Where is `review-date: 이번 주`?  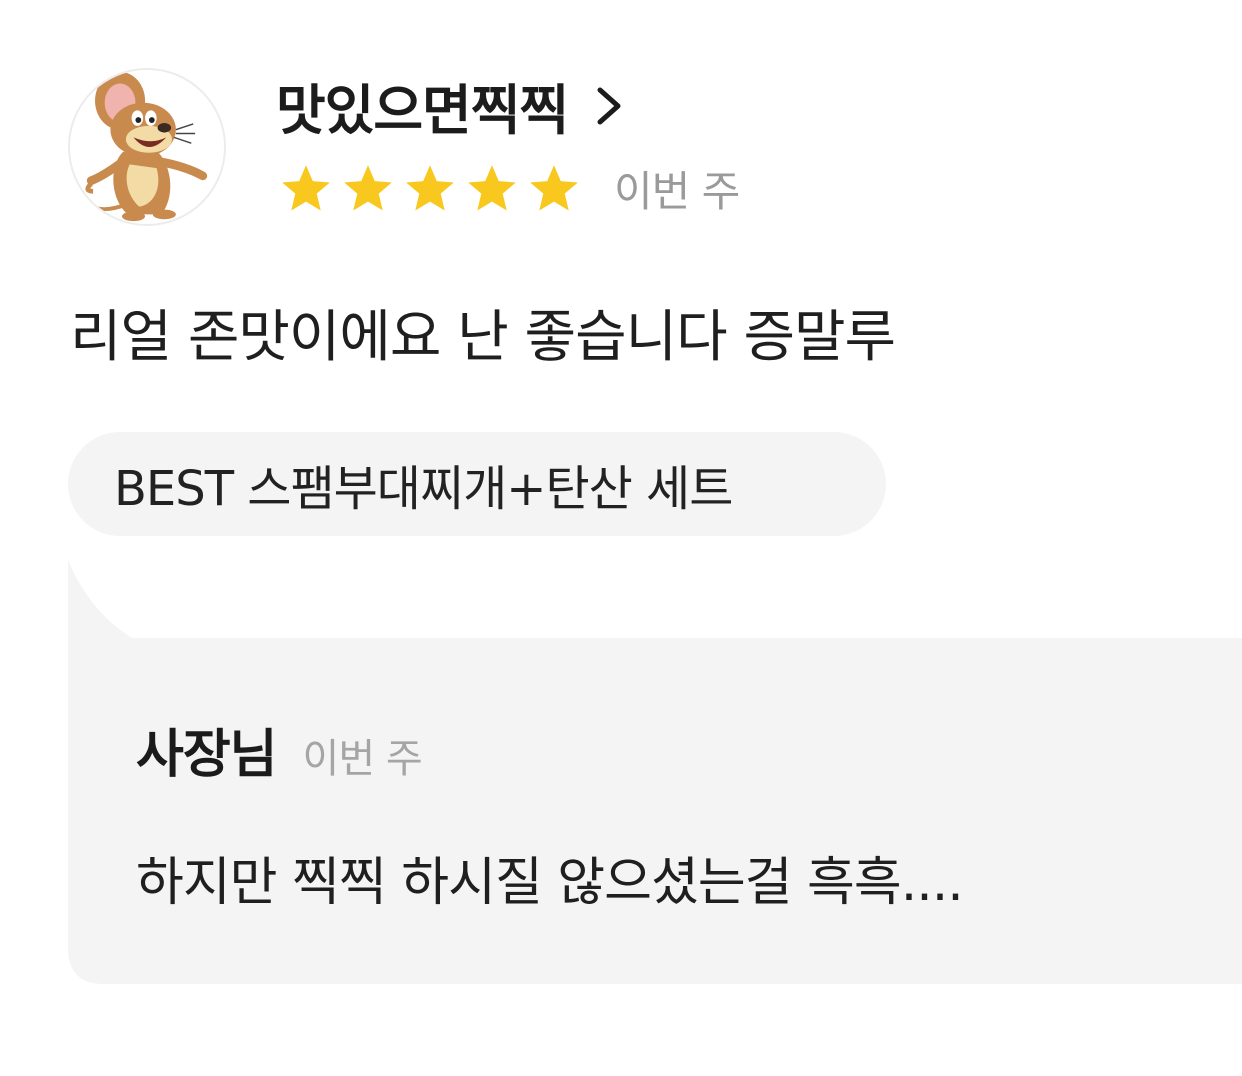 review-date: 이번 주 is located at coordinates (677, 191).